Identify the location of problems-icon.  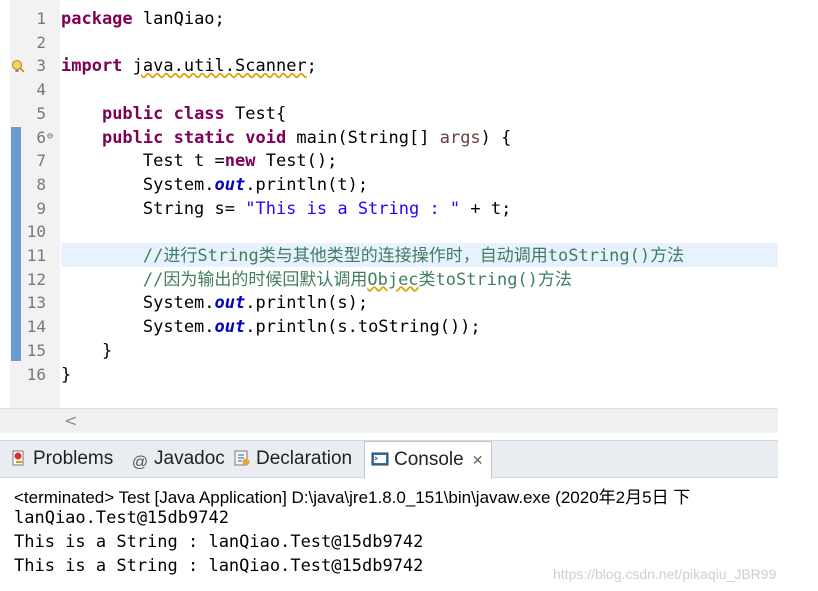
(18, 458).